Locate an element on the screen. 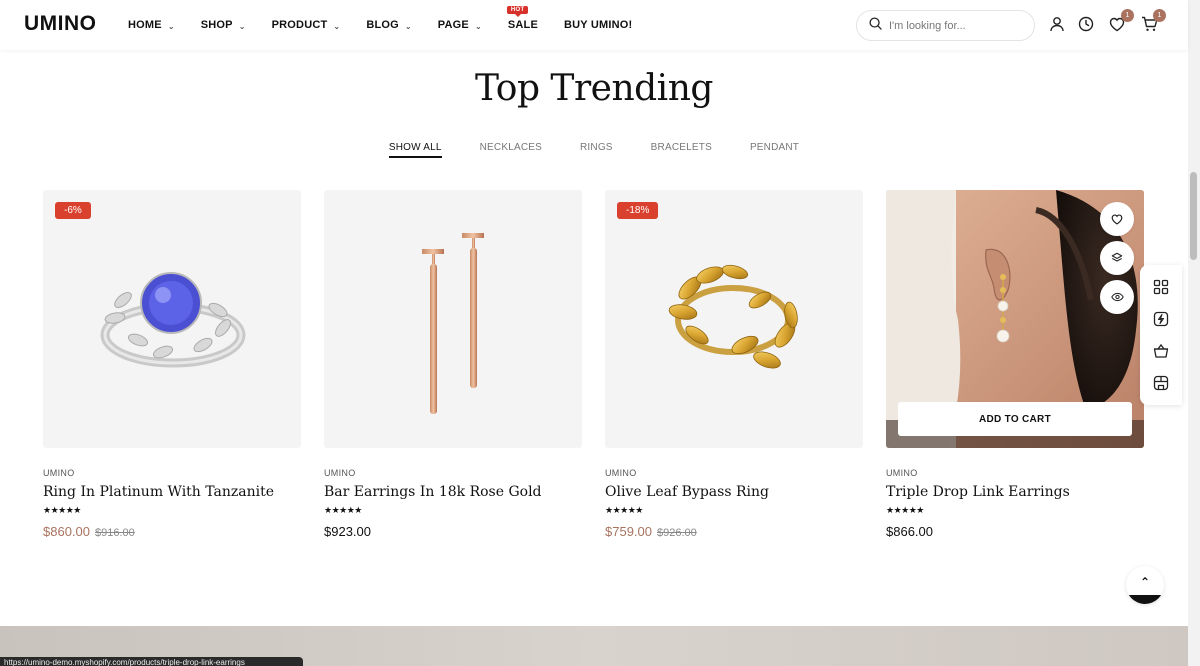 This screenshot has height=666, width=1200. search-bar is located at coordinates (945, 25).